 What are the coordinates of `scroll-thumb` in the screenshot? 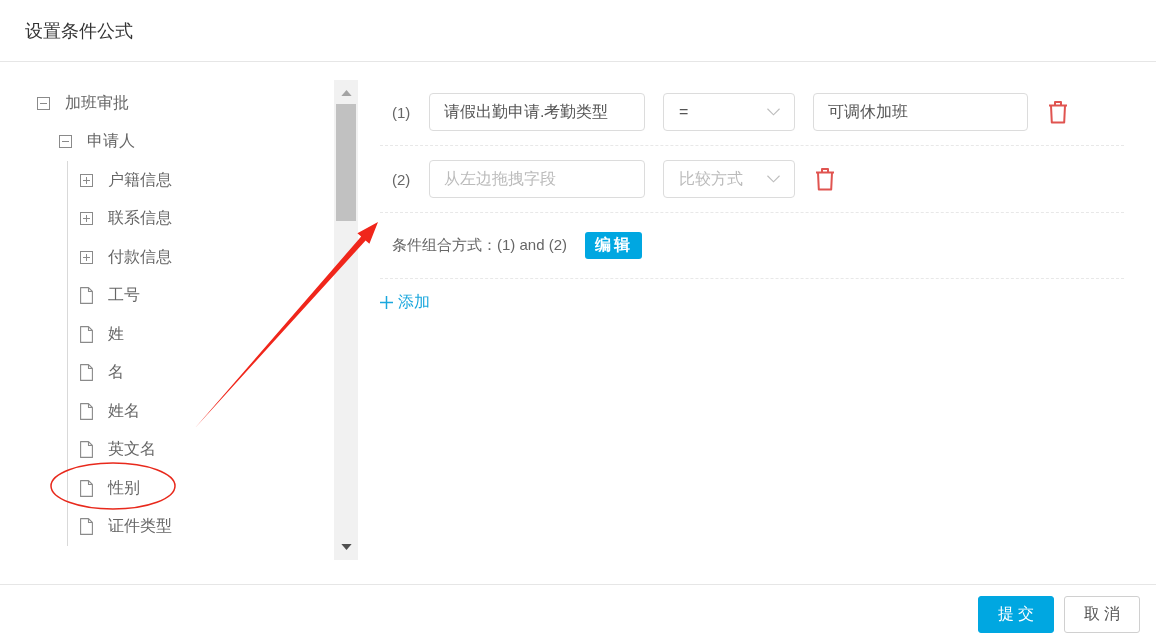 It's located at (346, 162).